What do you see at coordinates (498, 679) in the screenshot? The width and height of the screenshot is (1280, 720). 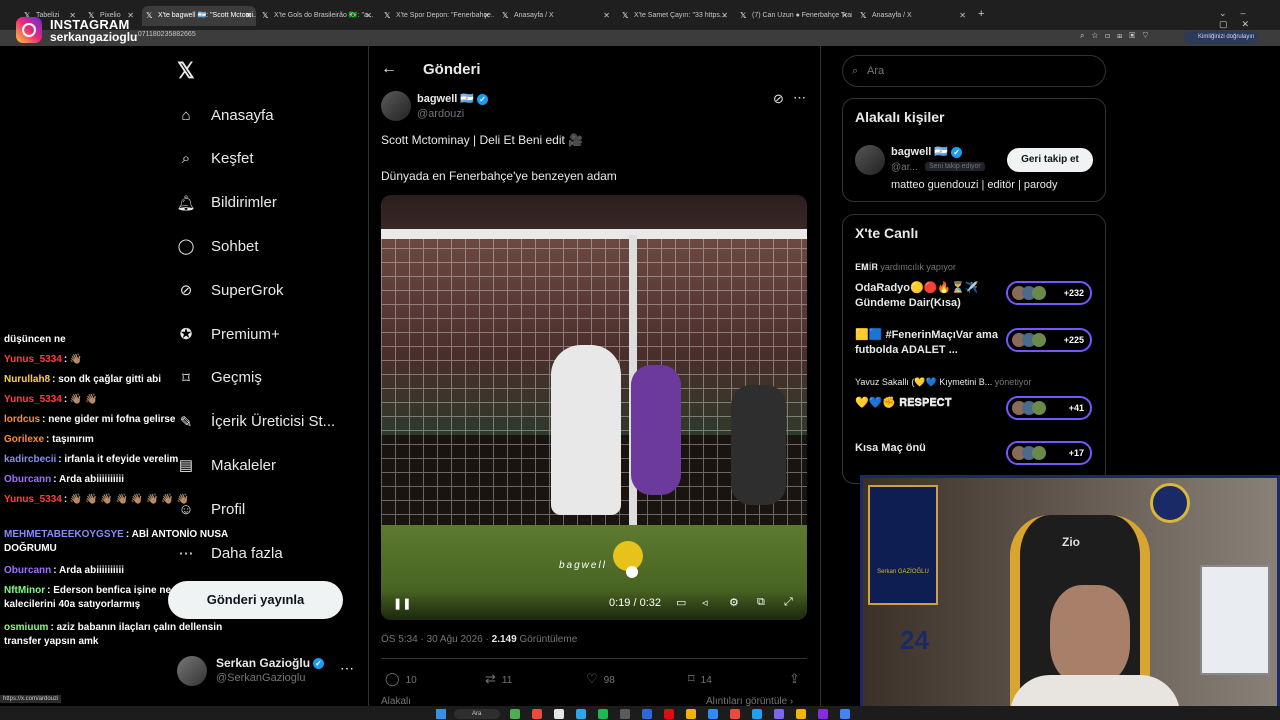 I see `repost-button: ⇄ 11` at bounding box center [498, 679].